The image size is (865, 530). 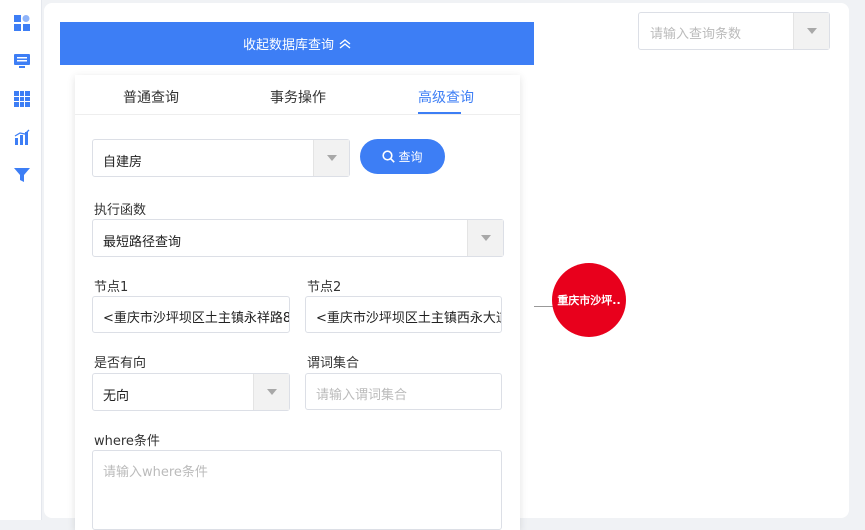 What do you see at coordinates (21, 260) in the screenshot?
I see `sidebar` at bounding box center [21, 260].